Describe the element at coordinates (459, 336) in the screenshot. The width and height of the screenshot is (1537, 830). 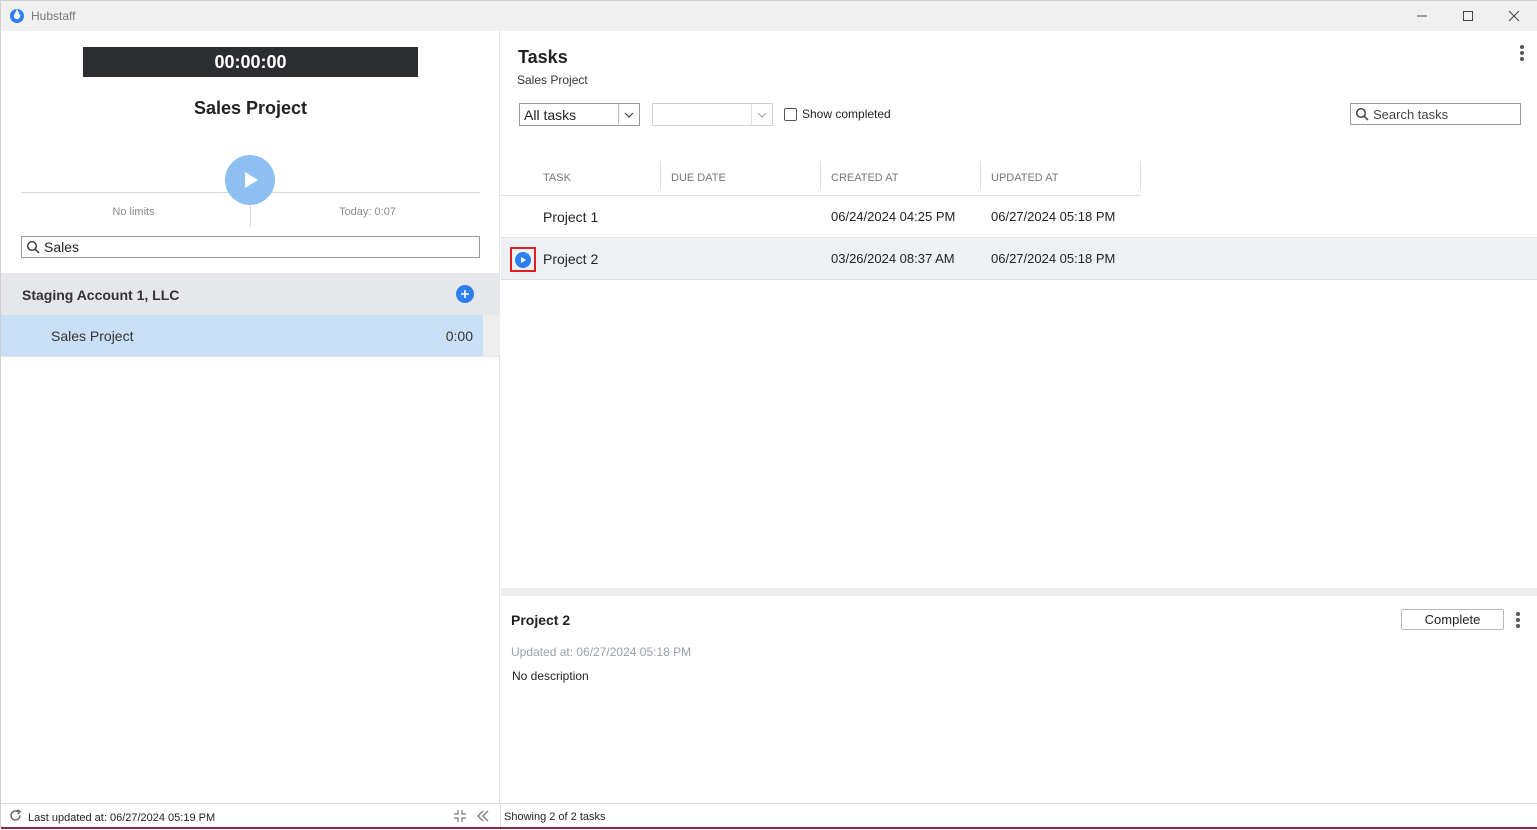
I see `project-time: 0:00` at that location.